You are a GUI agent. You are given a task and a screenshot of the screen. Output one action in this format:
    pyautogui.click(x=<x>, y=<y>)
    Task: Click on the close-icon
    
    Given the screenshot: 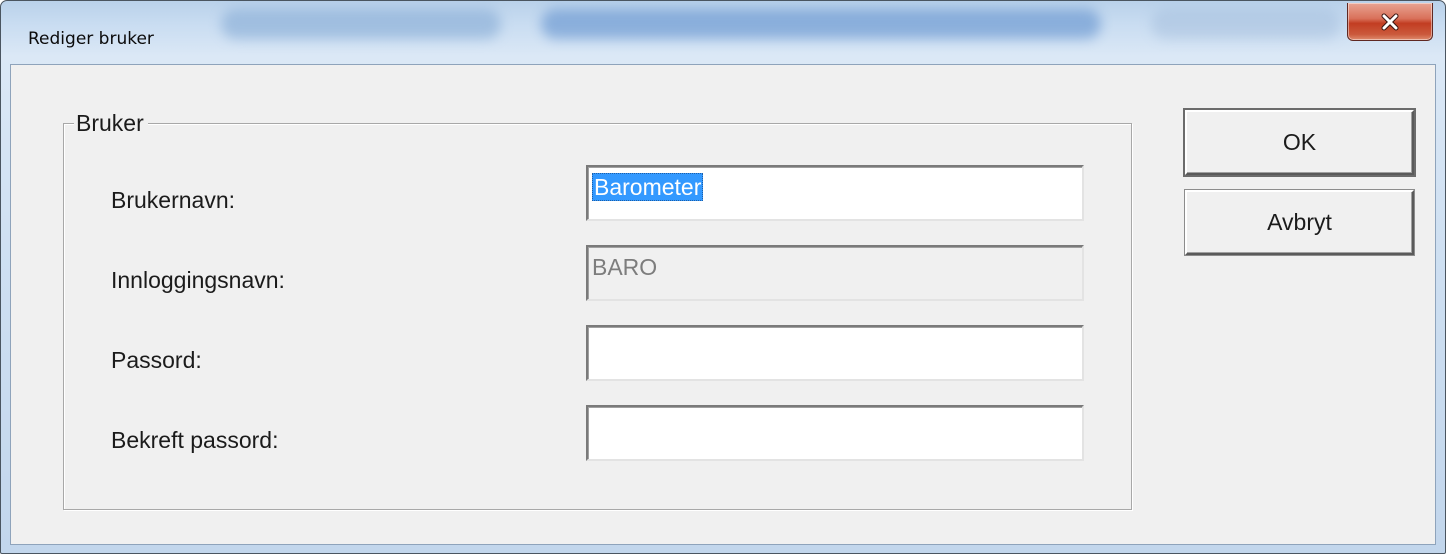 What is the action you would take?
    pyautogui.click(x=1390, y=21)
    